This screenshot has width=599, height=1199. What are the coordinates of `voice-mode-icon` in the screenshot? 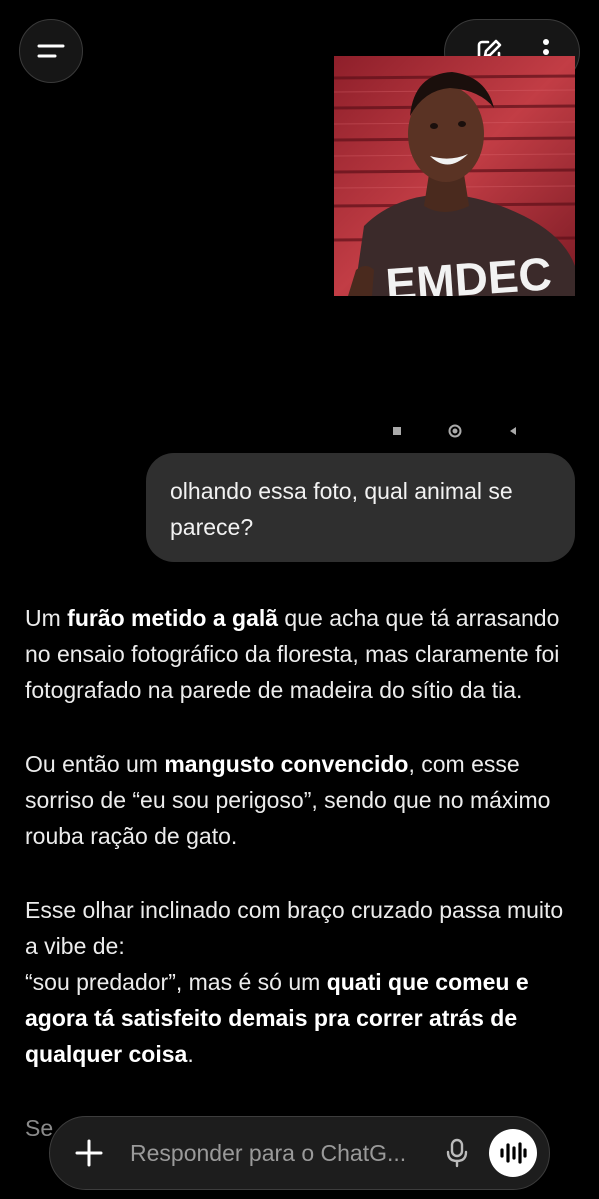 It's located at (513, 1153).